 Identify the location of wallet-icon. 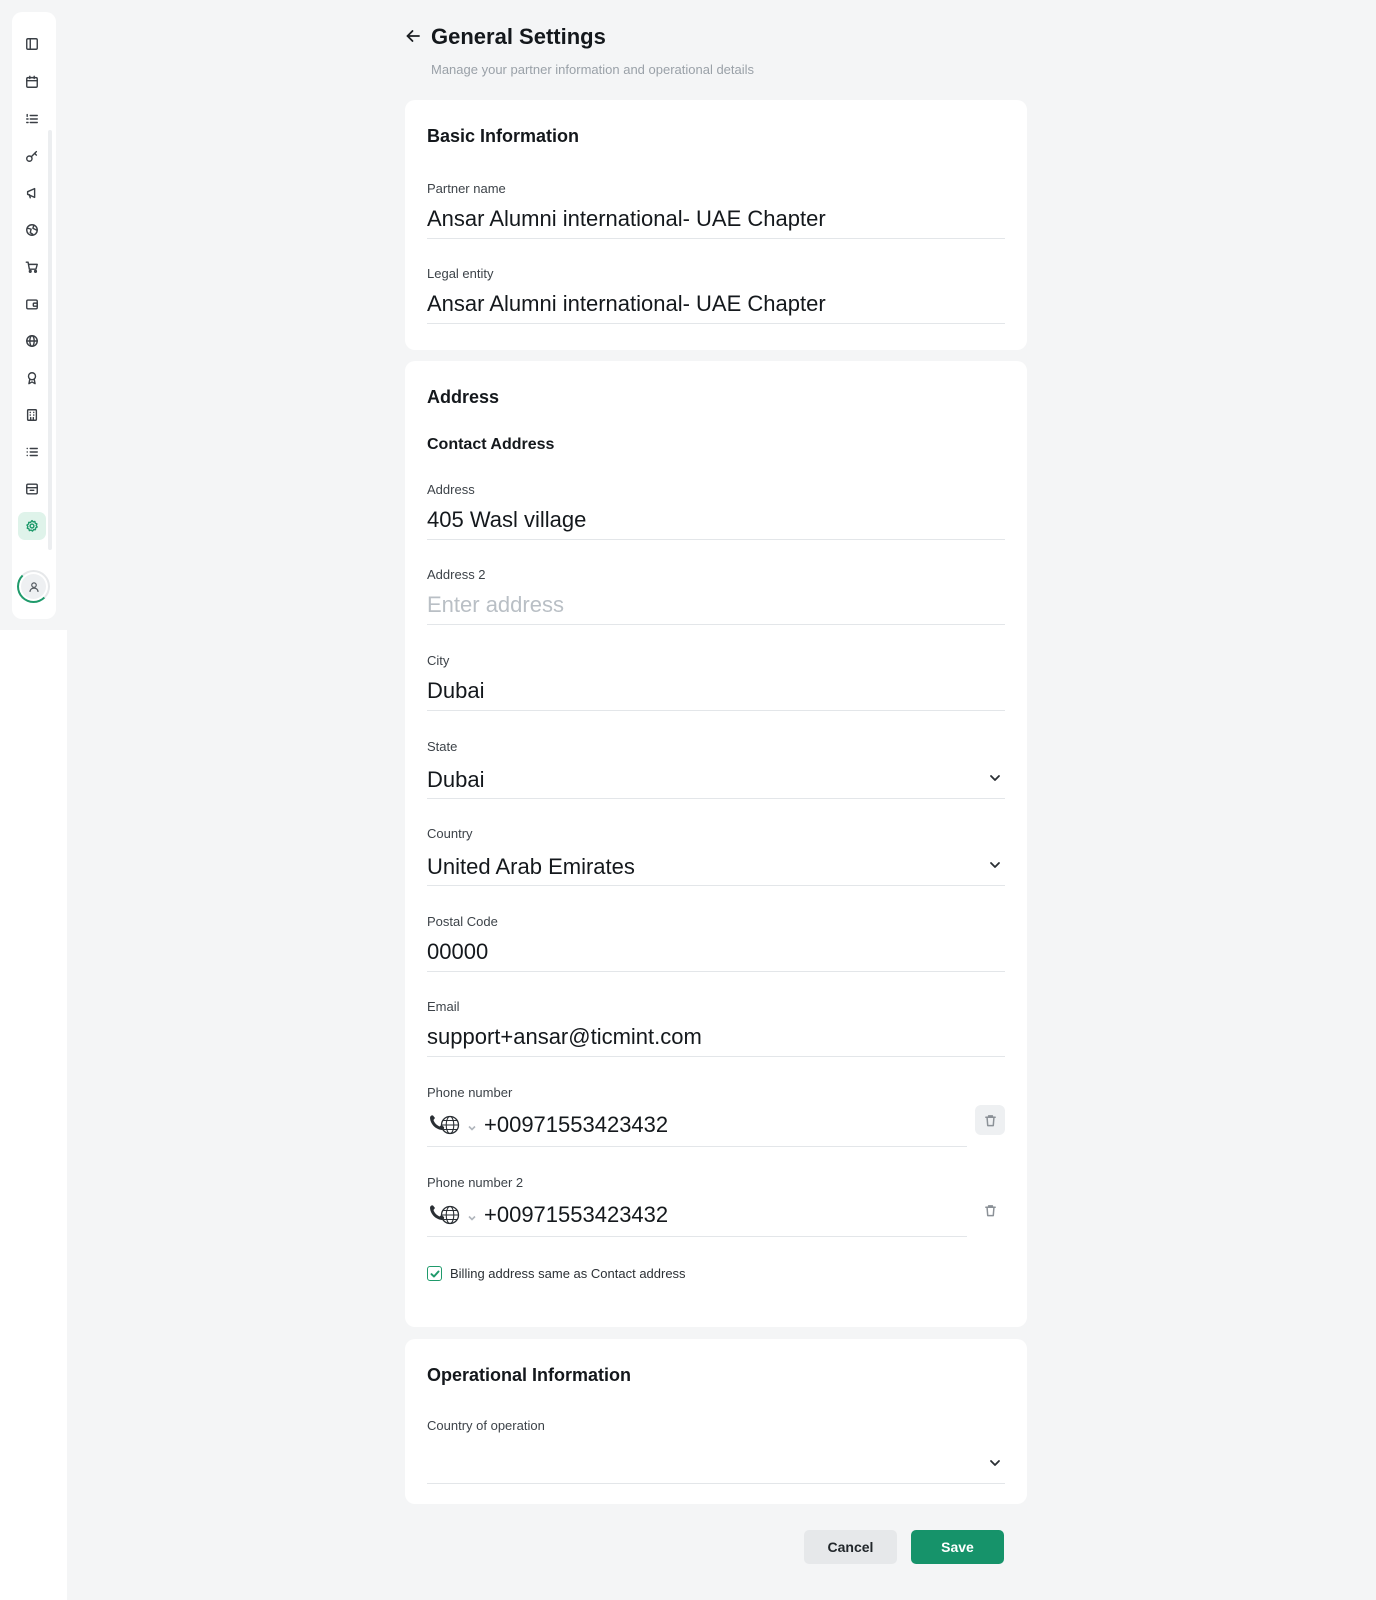
(32, 304).